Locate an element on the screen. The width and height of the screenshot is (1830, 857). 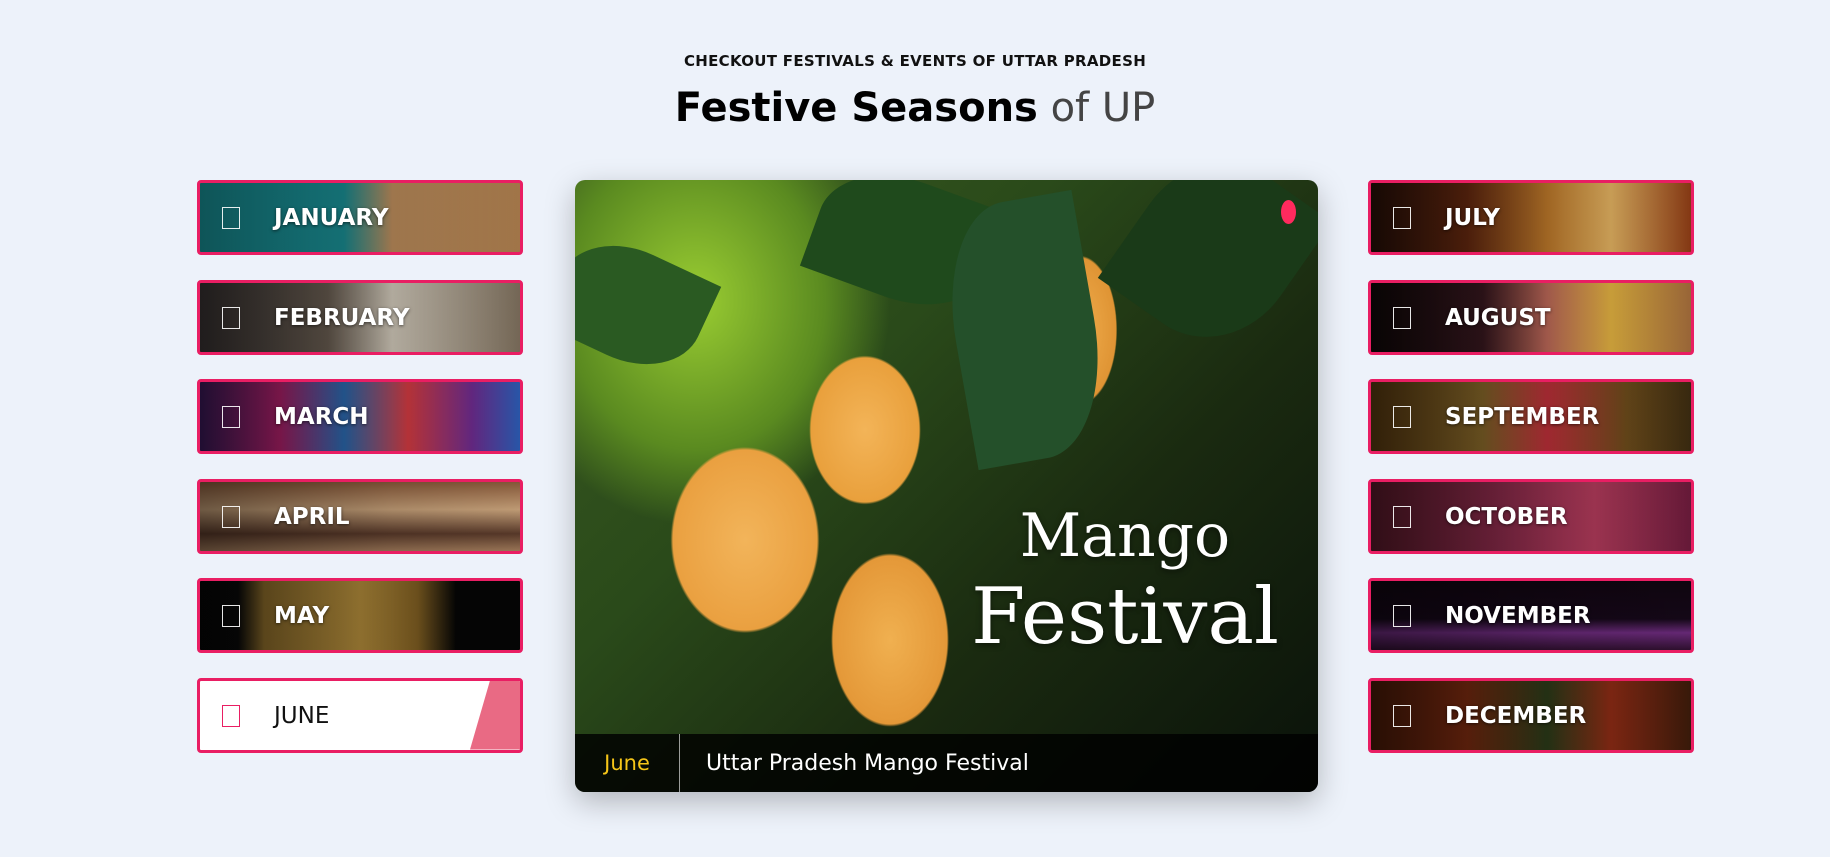
section-title: Festive Seasons of UP is located at coordinates (915, 108).